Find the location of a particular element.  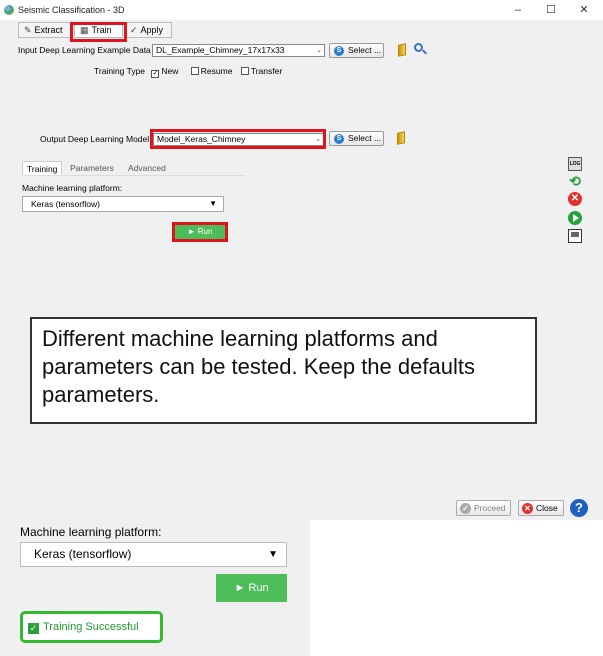

zoom-run-button: ► Run is located at coordinates (251, 588).